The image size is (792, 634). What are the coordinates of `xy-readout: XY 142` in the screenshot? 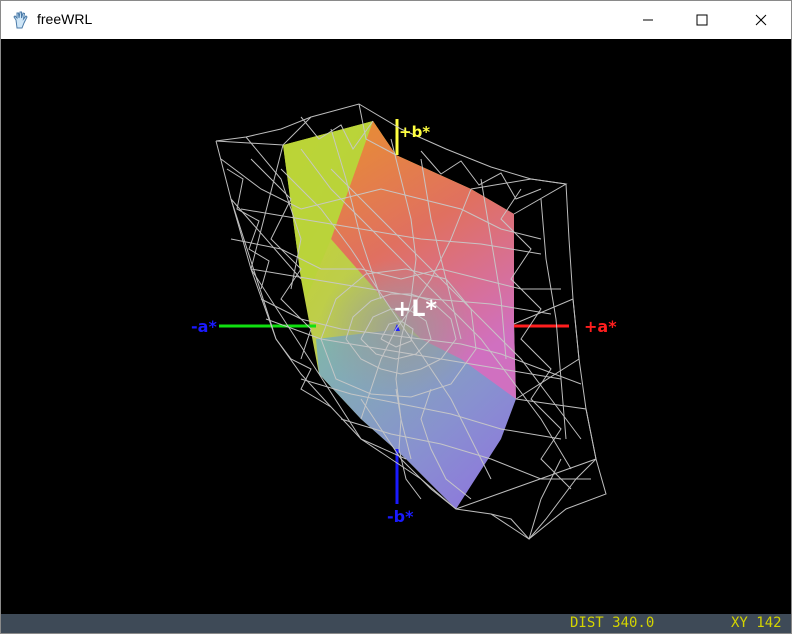 It's located at (756, 623).